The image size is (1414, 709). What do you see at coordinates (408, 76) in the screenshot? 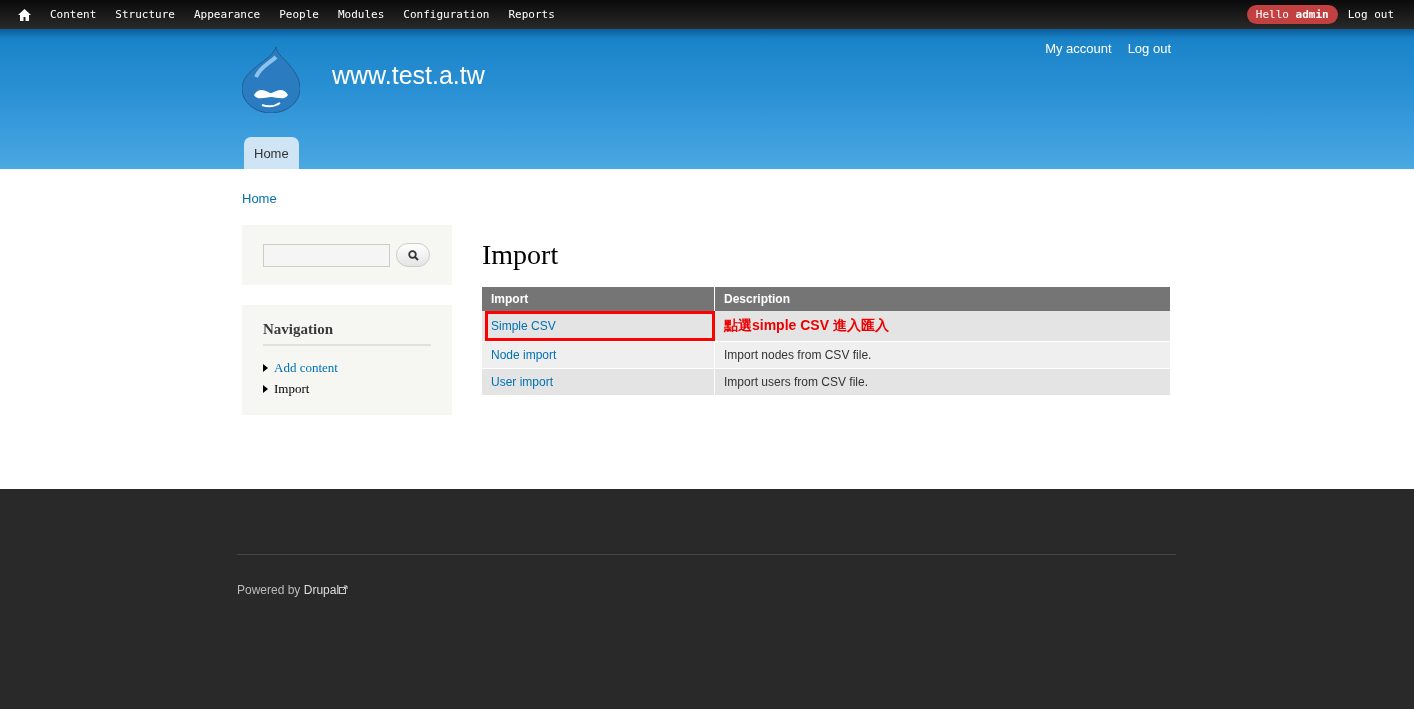
I see `site-name: www.test.a.tw` at bounding box center [408, 76].